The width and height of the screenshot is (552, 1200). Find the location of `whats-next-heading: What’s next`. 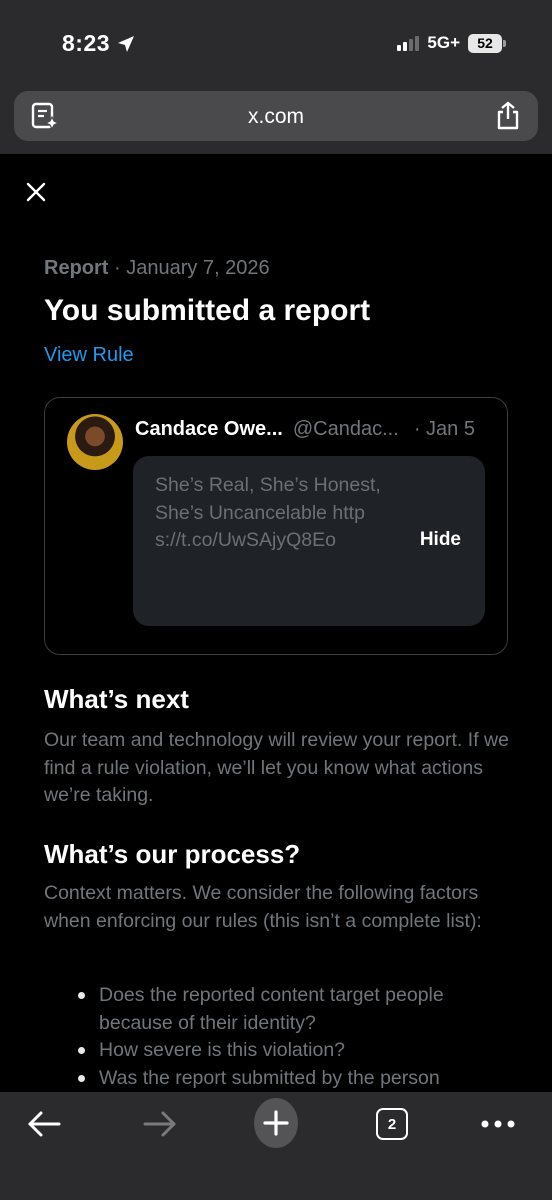

whats-next-heading: What’s next is located at coordinates (116, 699).